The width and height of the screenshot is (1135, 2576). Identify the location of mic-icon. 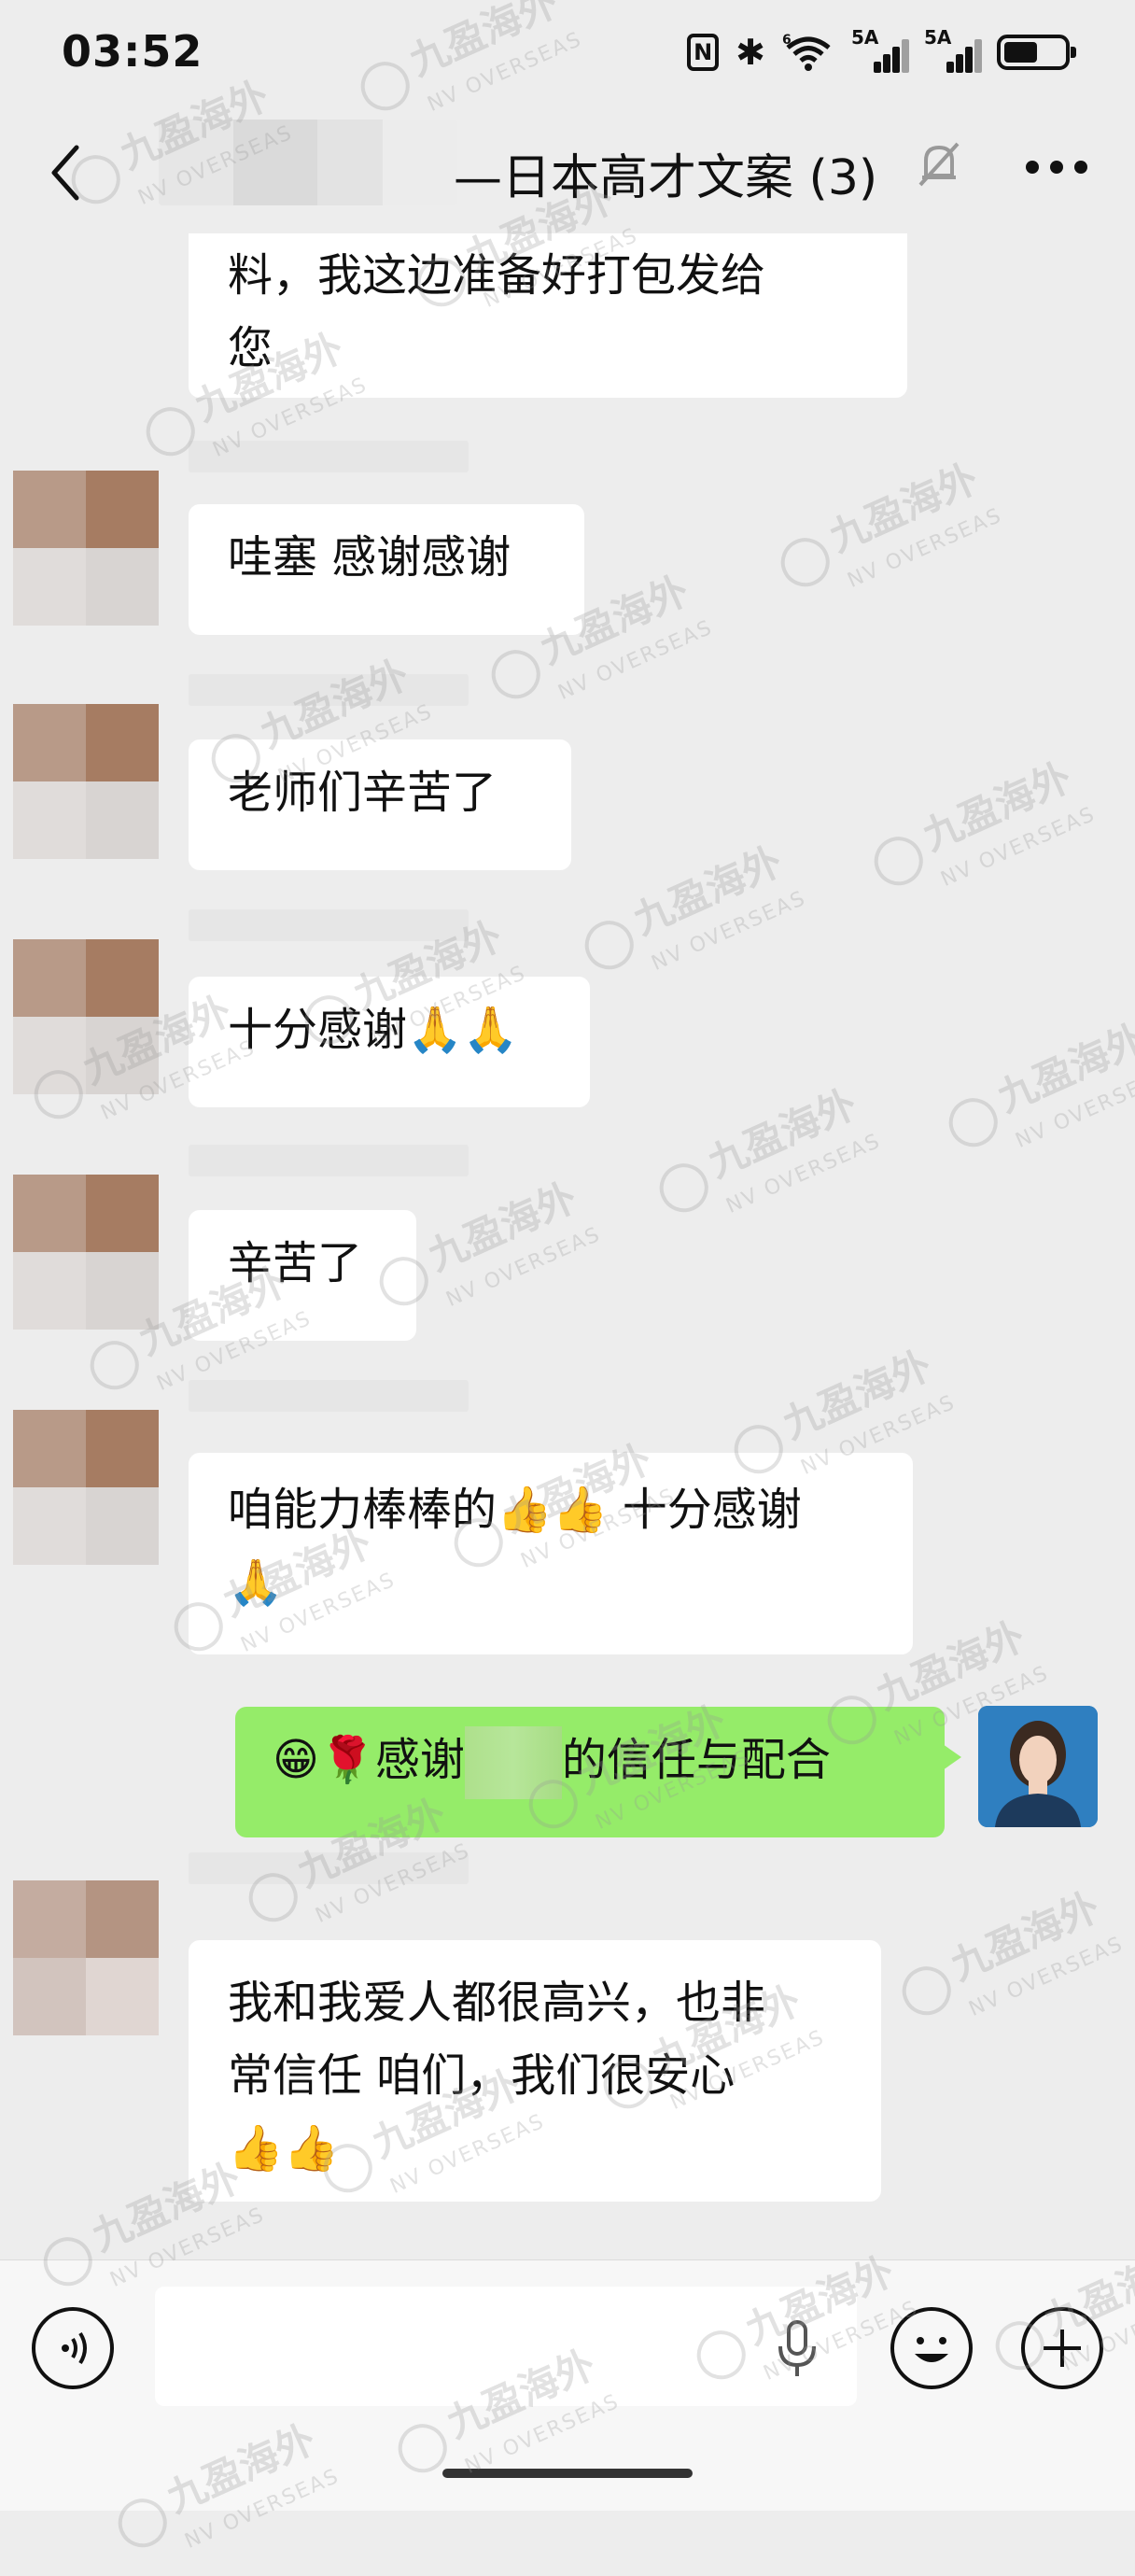
(797, 2349).